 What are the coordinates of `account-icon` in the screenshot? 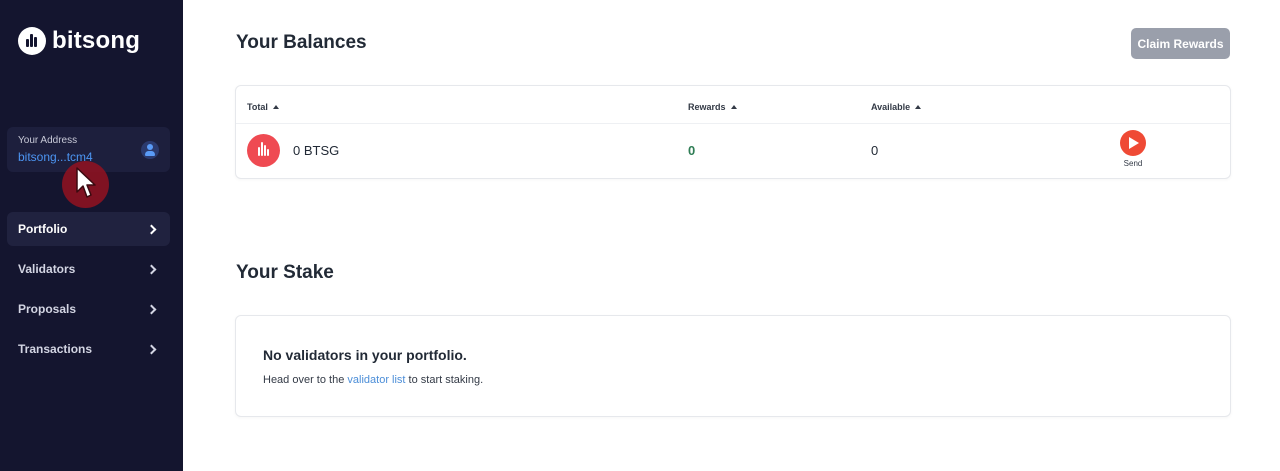 It's located at (150, 150).